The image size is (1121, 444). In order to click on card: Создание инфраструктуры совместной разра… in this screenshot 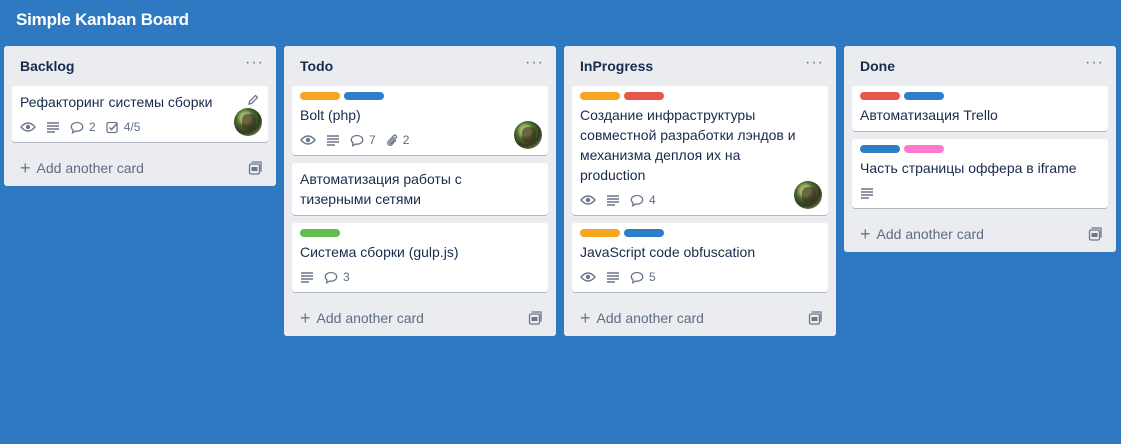, I will do `click(700, 150)`.